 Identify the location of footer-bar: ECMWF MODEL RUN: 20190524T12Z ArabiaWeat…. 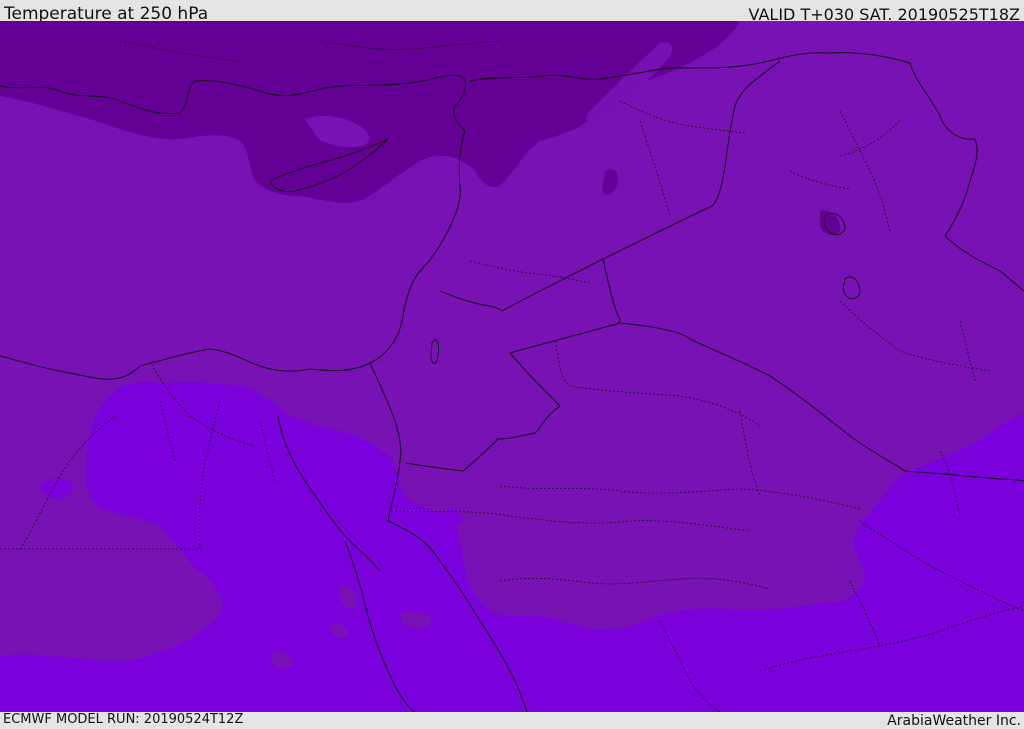
(512, 720).